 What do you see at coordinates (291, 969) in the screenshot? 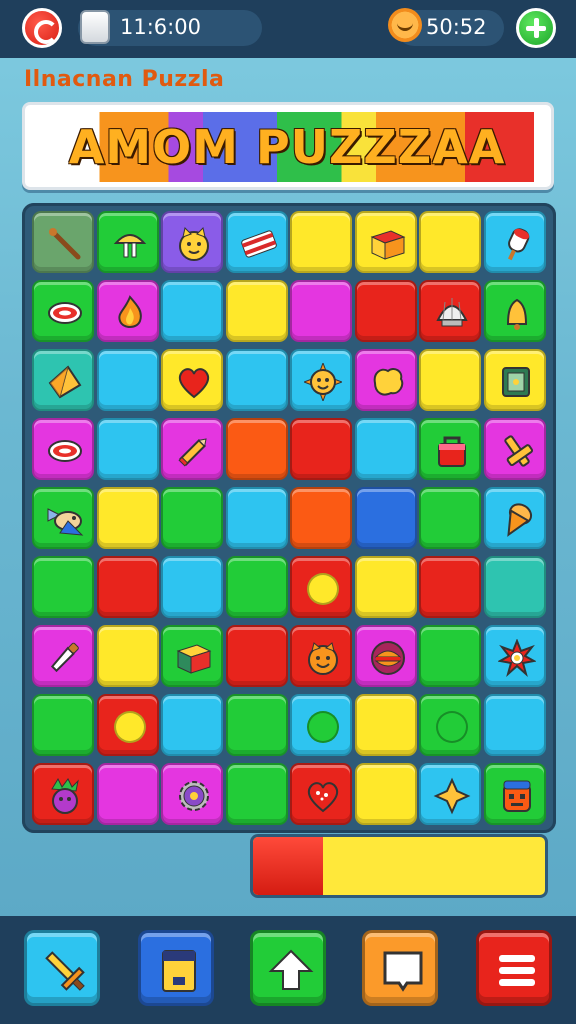
I see `arrow-up-icon` at bounding box center [291, 969].